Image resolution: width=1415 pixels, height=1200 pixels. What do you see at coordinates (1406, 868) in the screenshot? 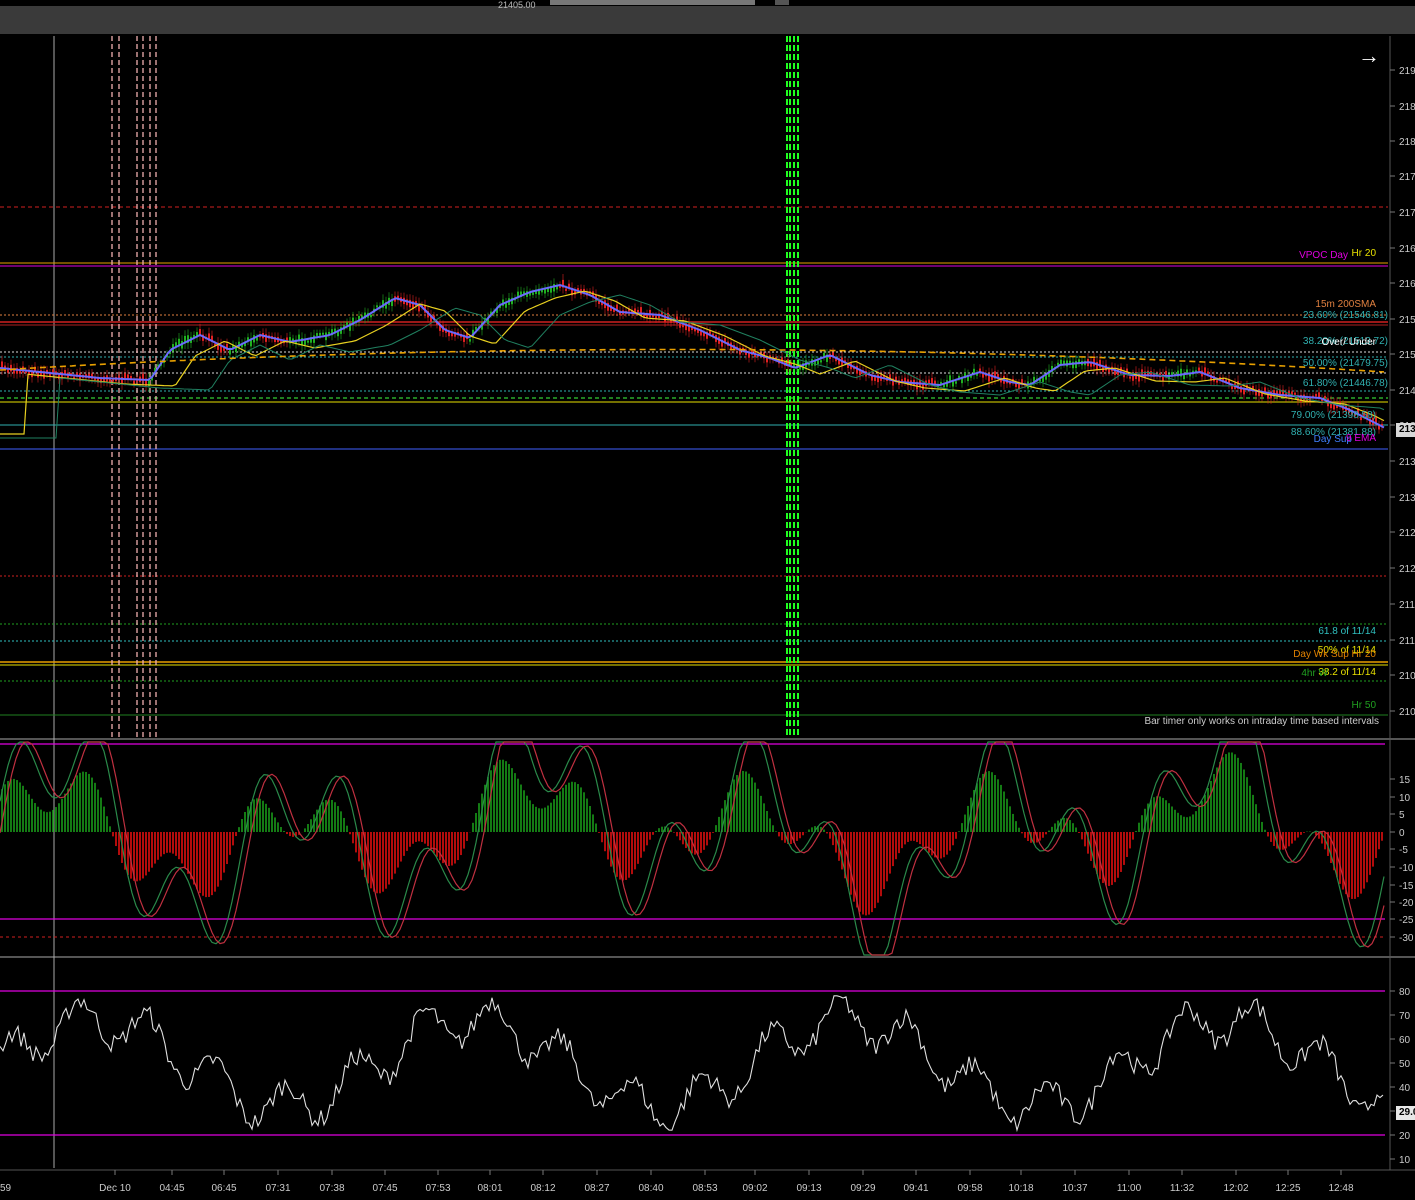
I see `histogram-axis-label: -10` at bounding box center [1406, 868].